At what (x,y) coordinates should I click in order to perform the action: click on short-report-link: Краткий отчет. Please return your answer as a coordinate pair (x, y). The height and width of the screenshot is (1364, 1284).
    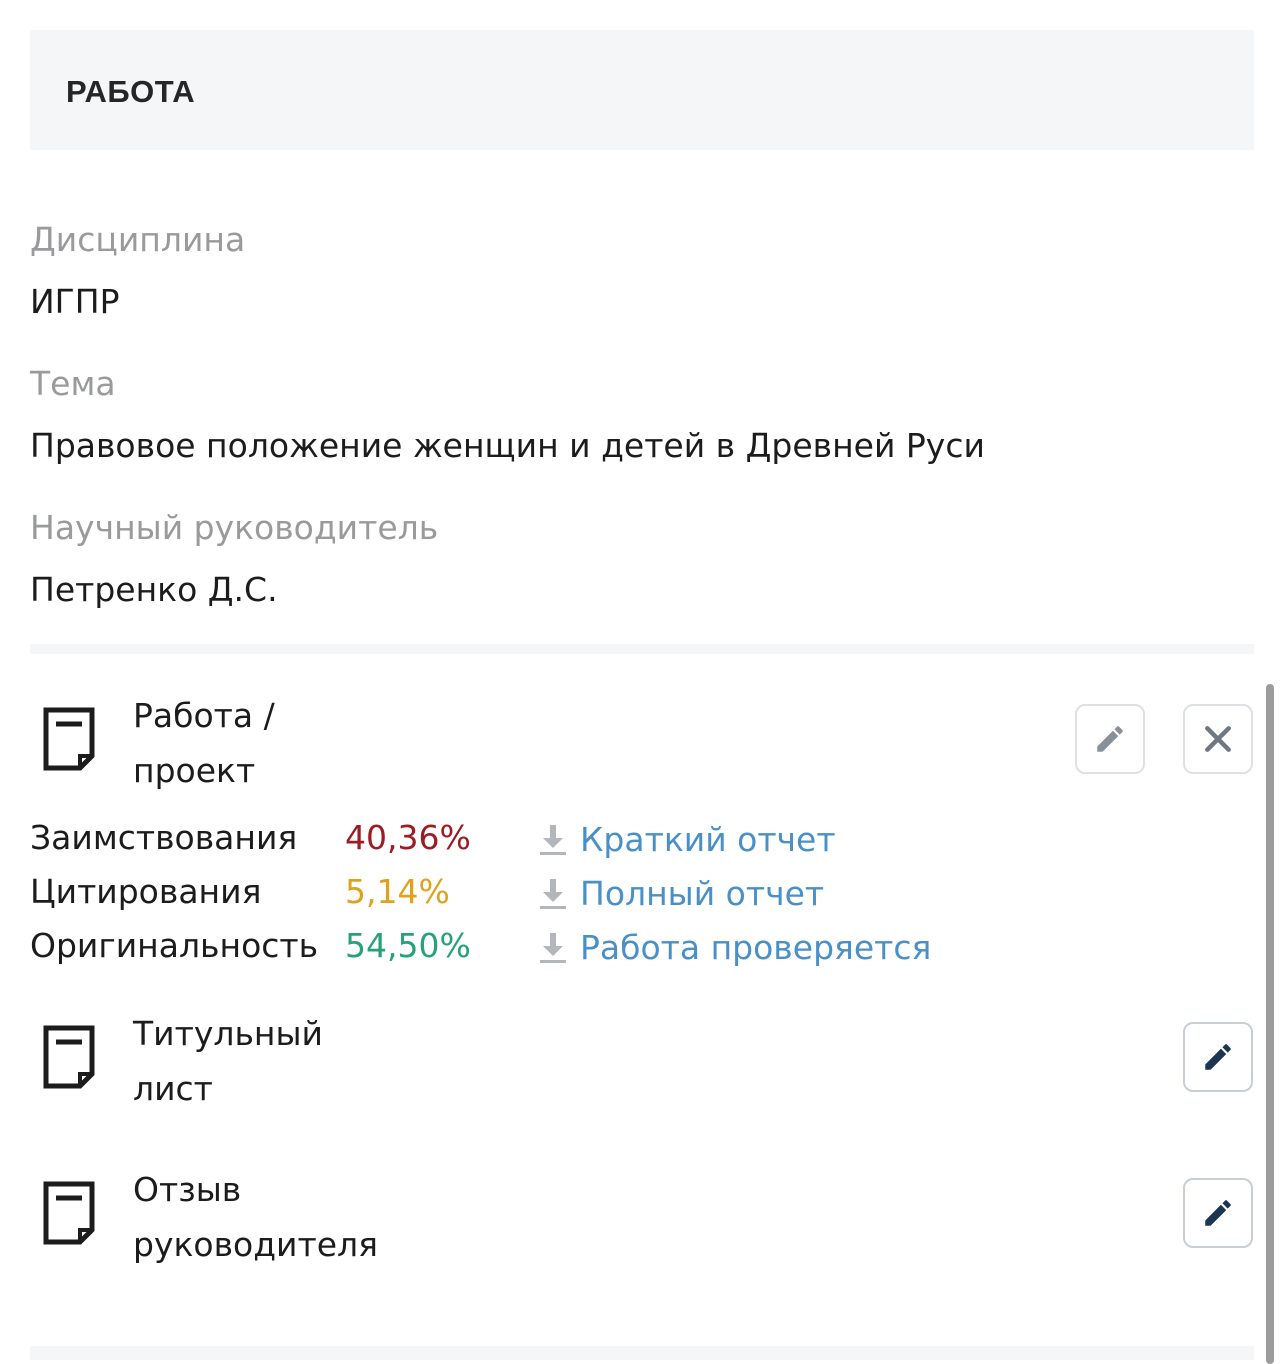
    Looking at the image, I should click on (687, 839).